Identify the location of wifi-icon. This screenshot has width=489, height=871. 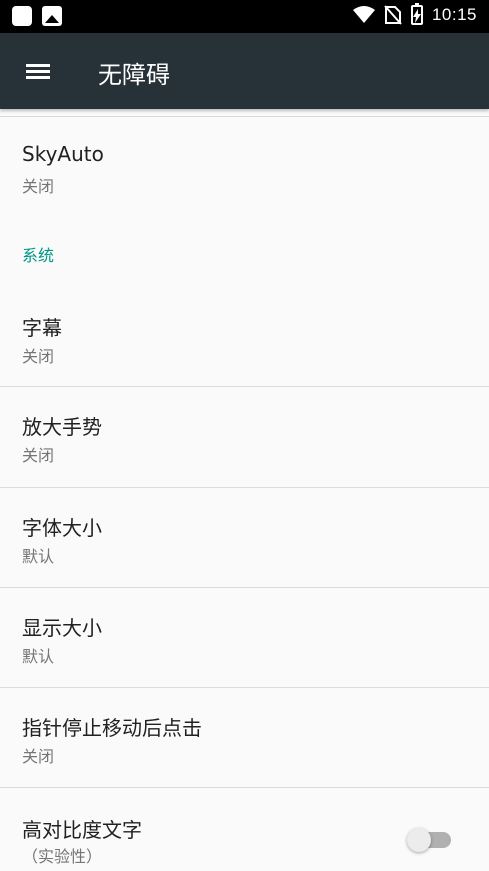
(363, 14).